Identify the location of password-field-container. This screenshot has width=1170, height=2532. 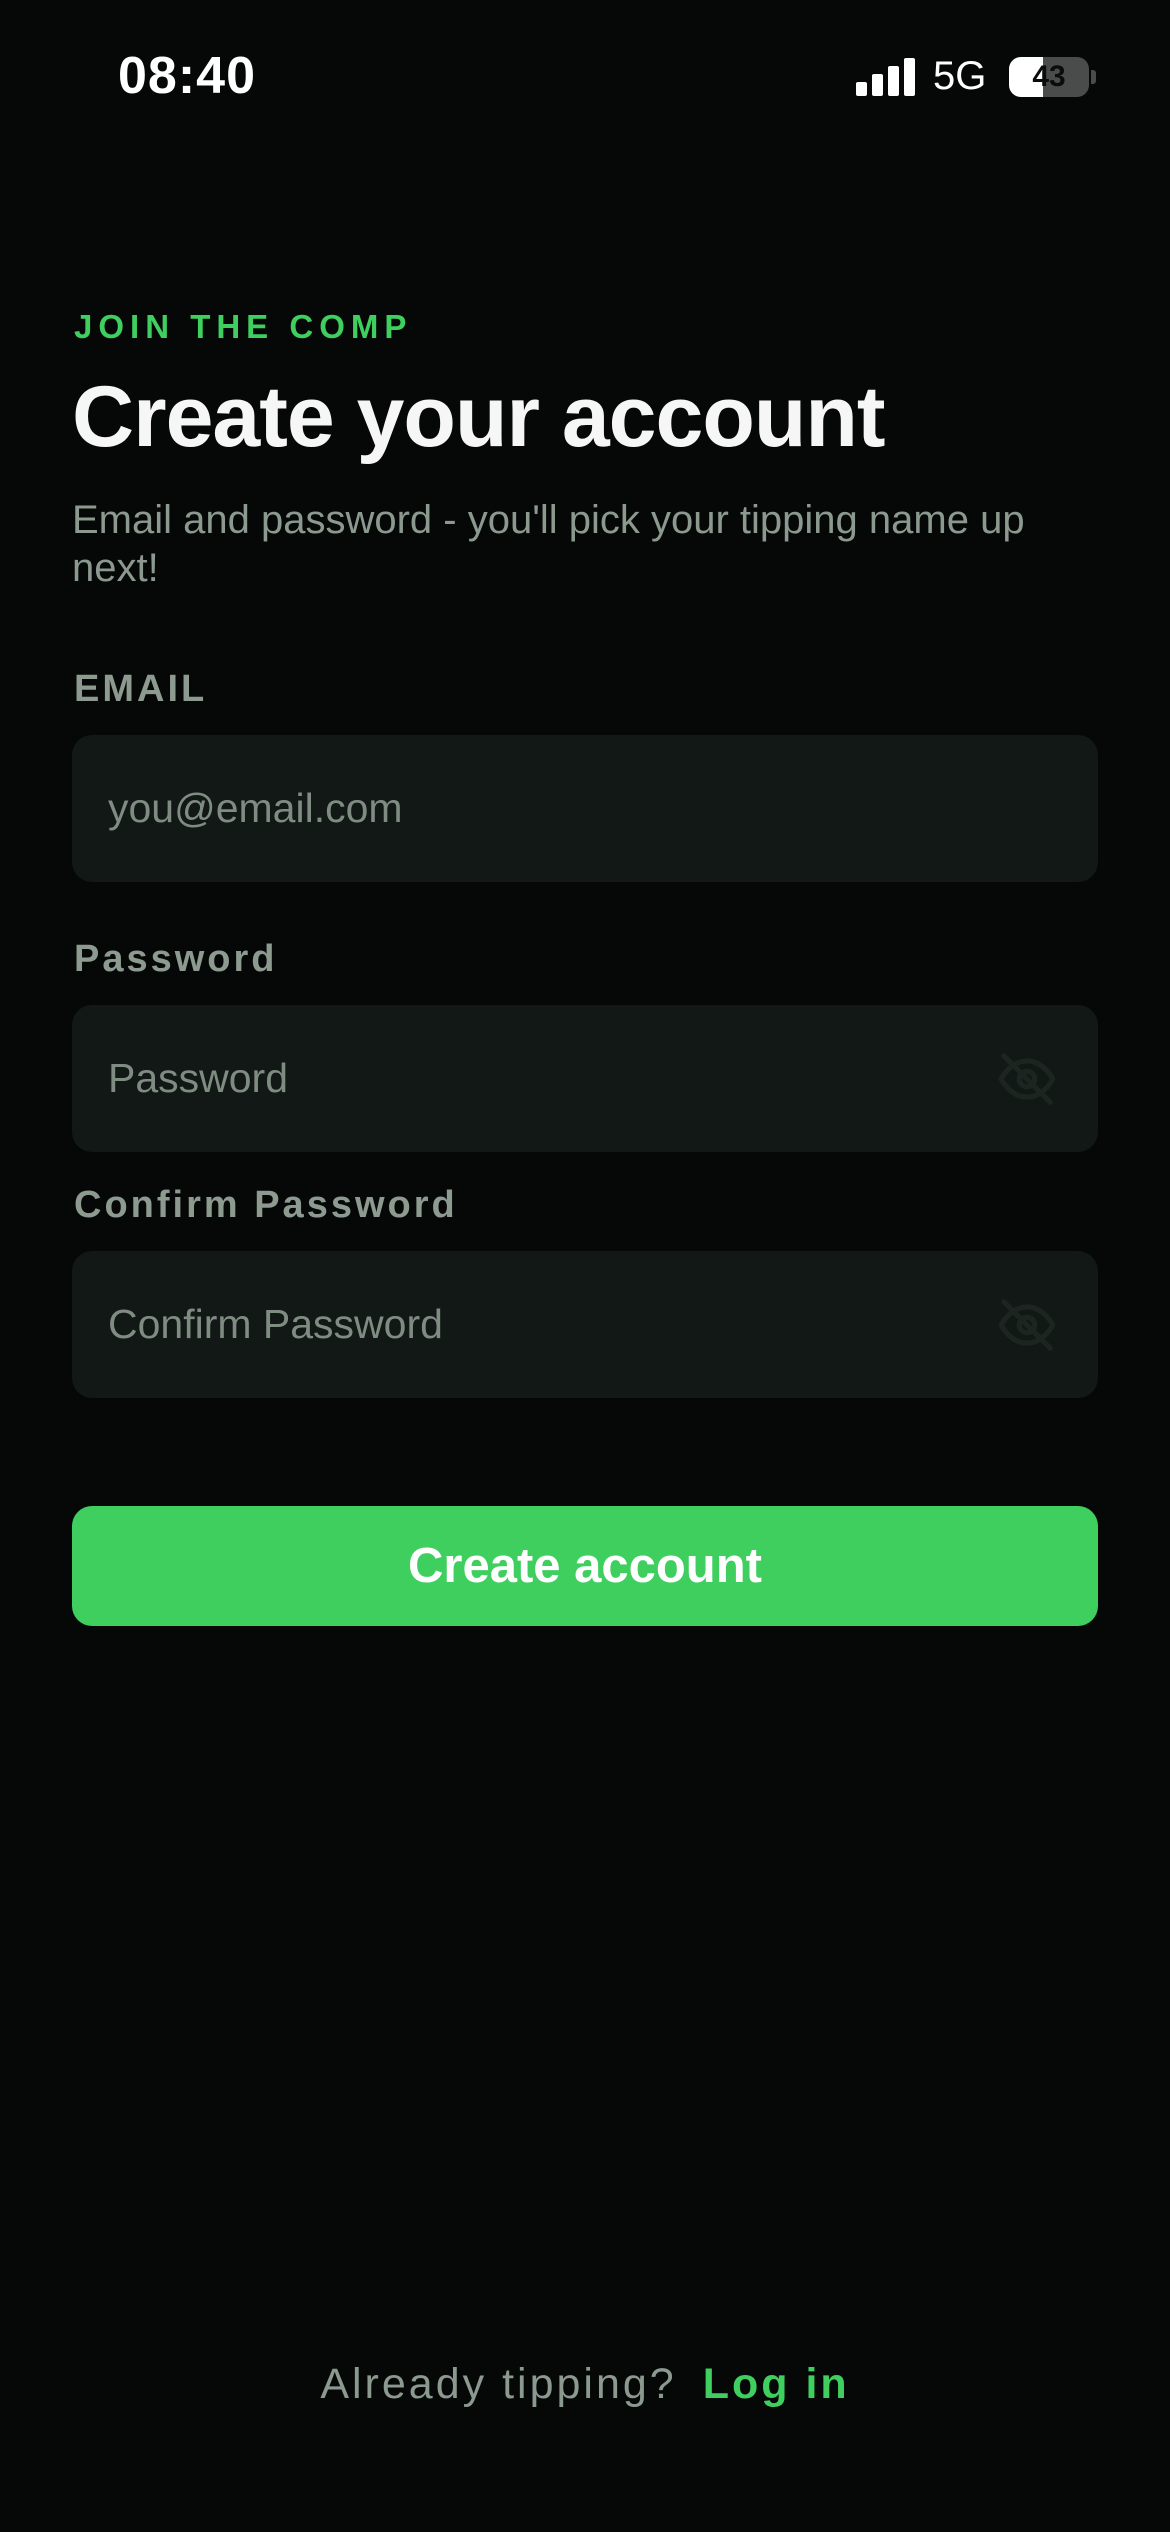
(585, 1078).